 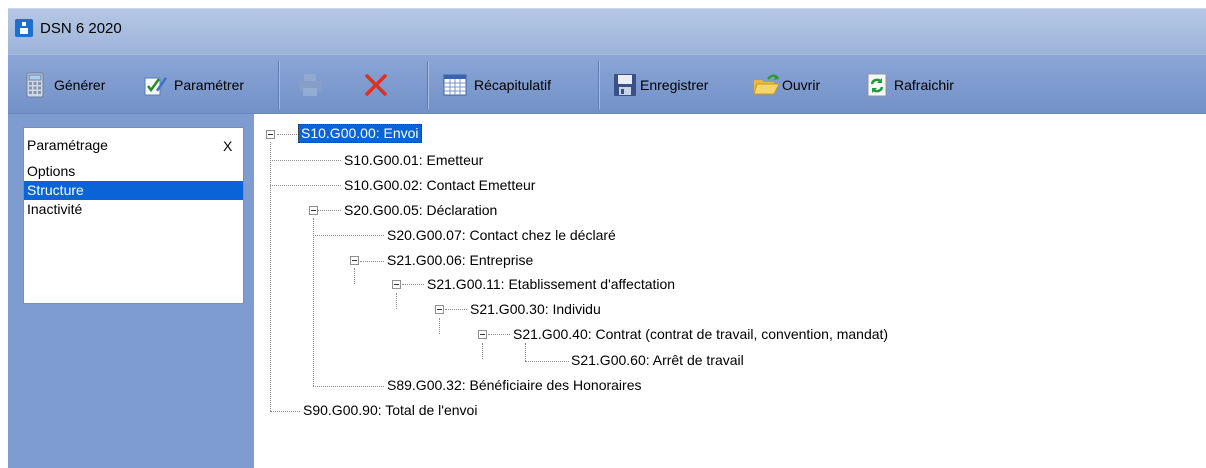 I want to click on delete-button, so click(x=376, y=85).